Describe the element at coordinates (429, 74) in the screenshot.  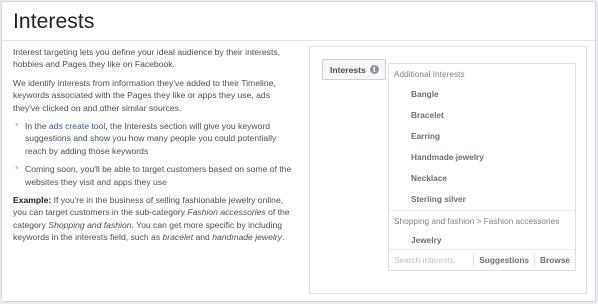
I see `additional-interests-header: Additional Interests` at that location.